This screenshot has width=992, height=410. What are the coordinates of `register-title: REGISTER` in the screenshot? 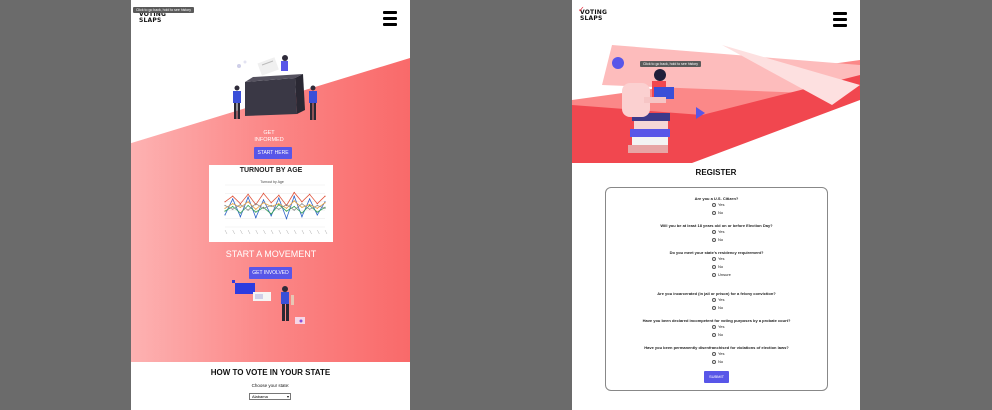 It's located at (716, 172).